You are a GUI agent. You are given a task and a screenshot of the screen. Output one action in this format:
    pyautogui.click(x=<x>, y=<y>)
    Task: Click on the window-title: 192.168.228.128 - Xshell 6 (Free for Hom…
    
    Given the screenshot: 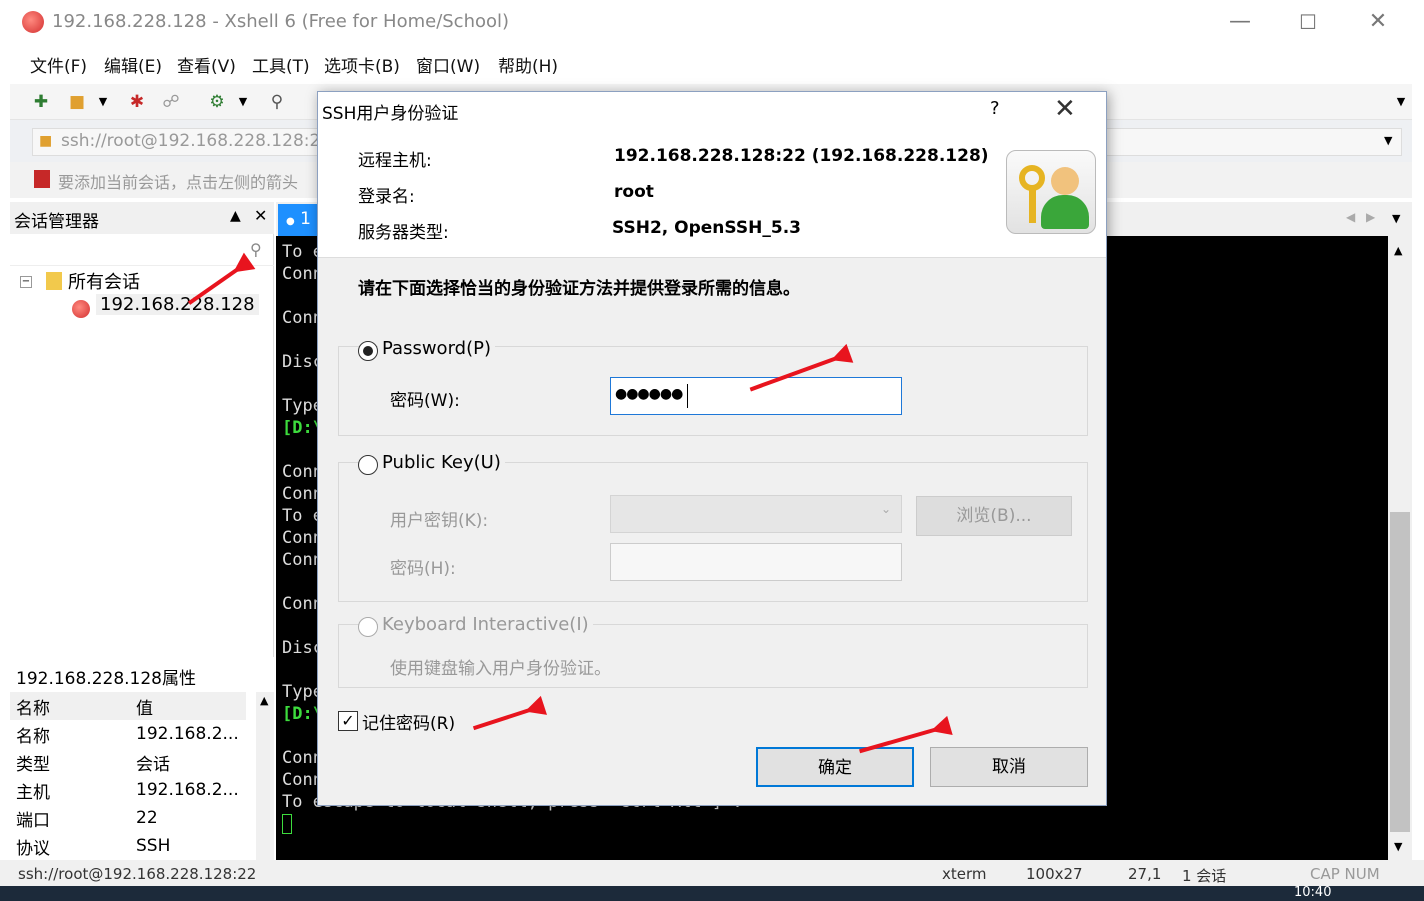 What is the action you would take?
    pyautogui.click(x=281, y=21)
    